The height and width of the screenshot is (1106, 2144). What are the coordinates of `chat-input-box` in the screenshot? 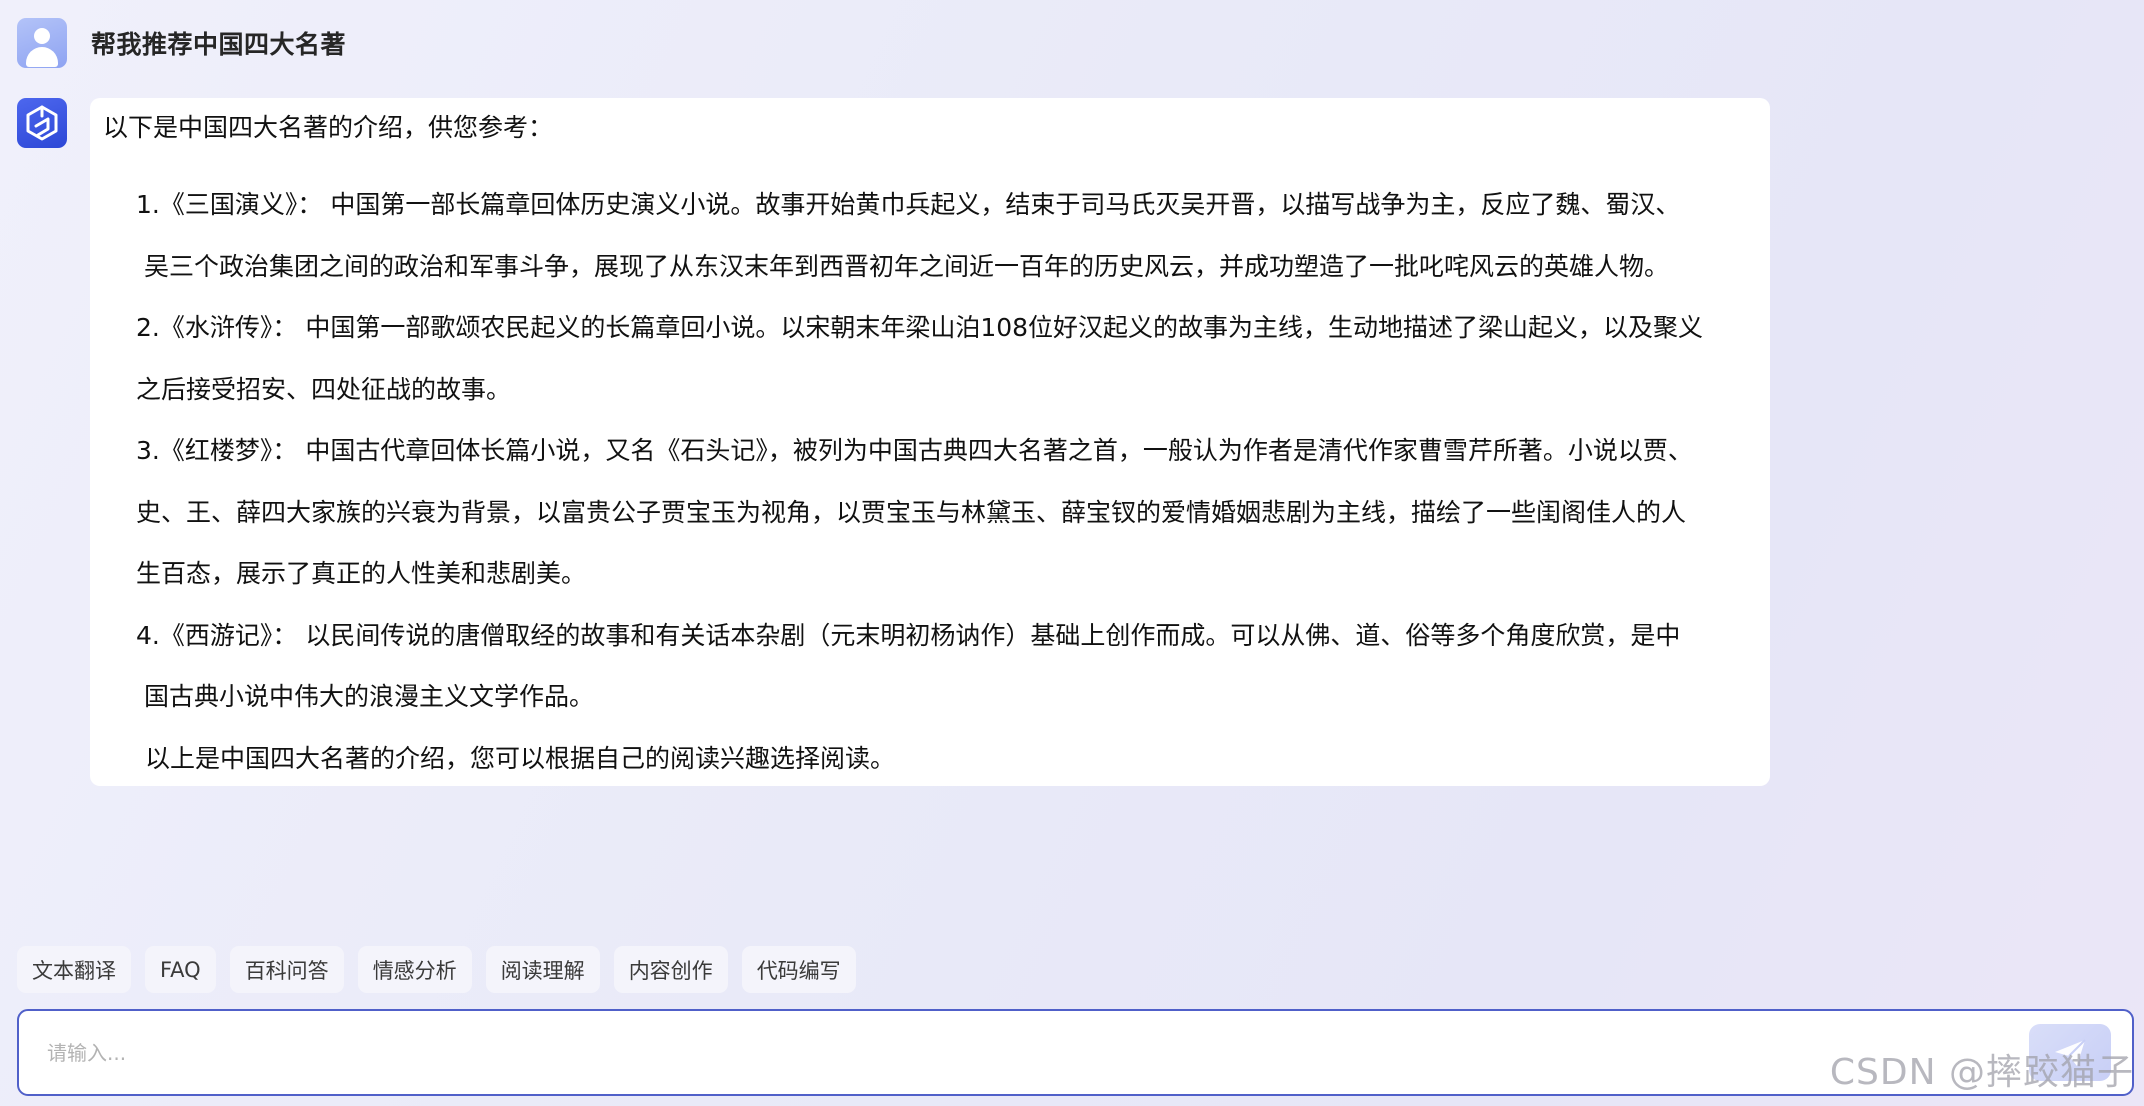 It's located at (1075, 1052).